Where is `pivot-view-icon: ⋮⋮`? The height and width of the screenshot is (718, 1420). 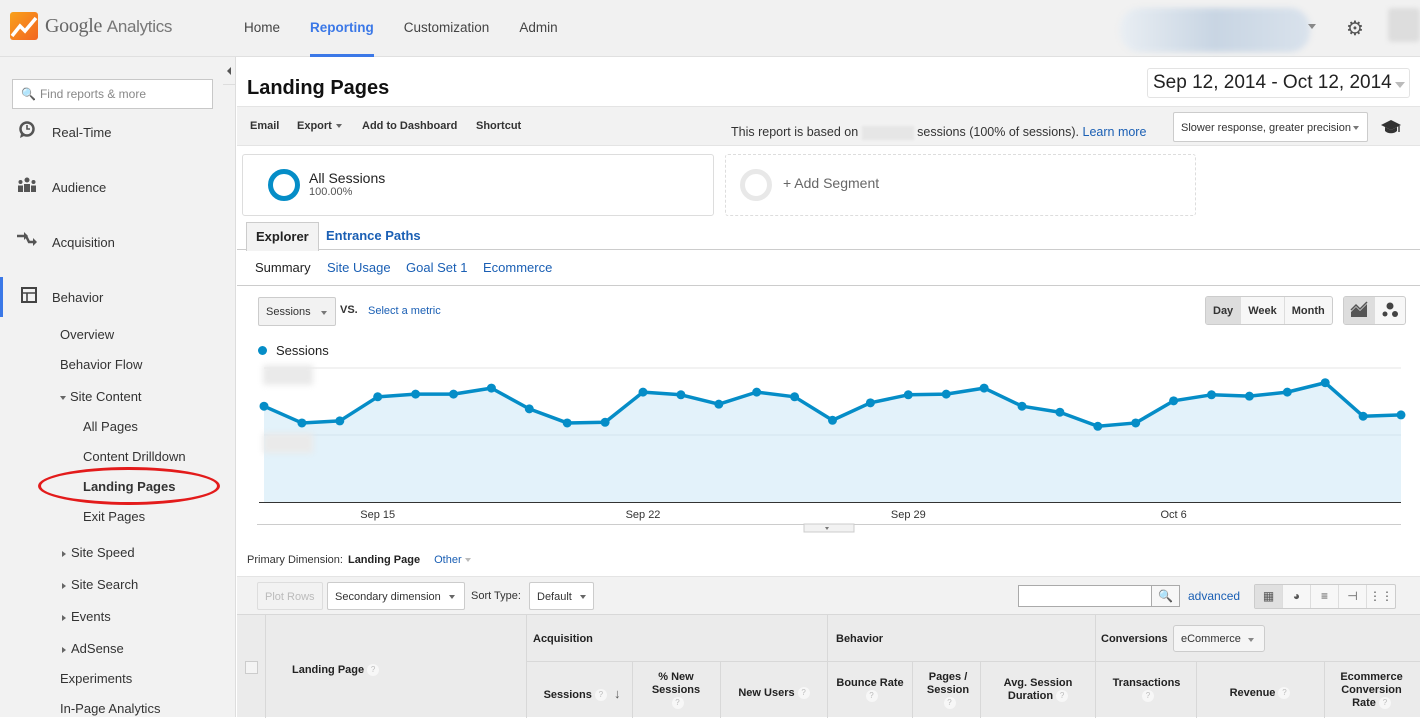 pivot-view-icon: ⋮⋮ is located at coordinates (1381, 596).